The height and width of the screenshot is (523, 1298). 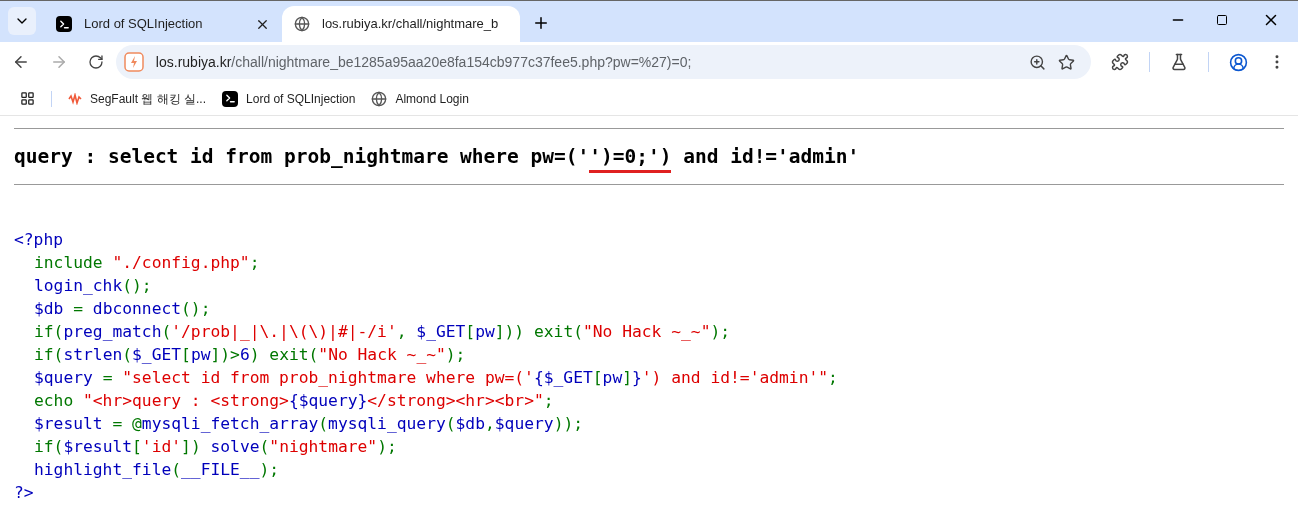 I want to click on tab-title: Lord of SQLInjection, so click(x=144, y=24).